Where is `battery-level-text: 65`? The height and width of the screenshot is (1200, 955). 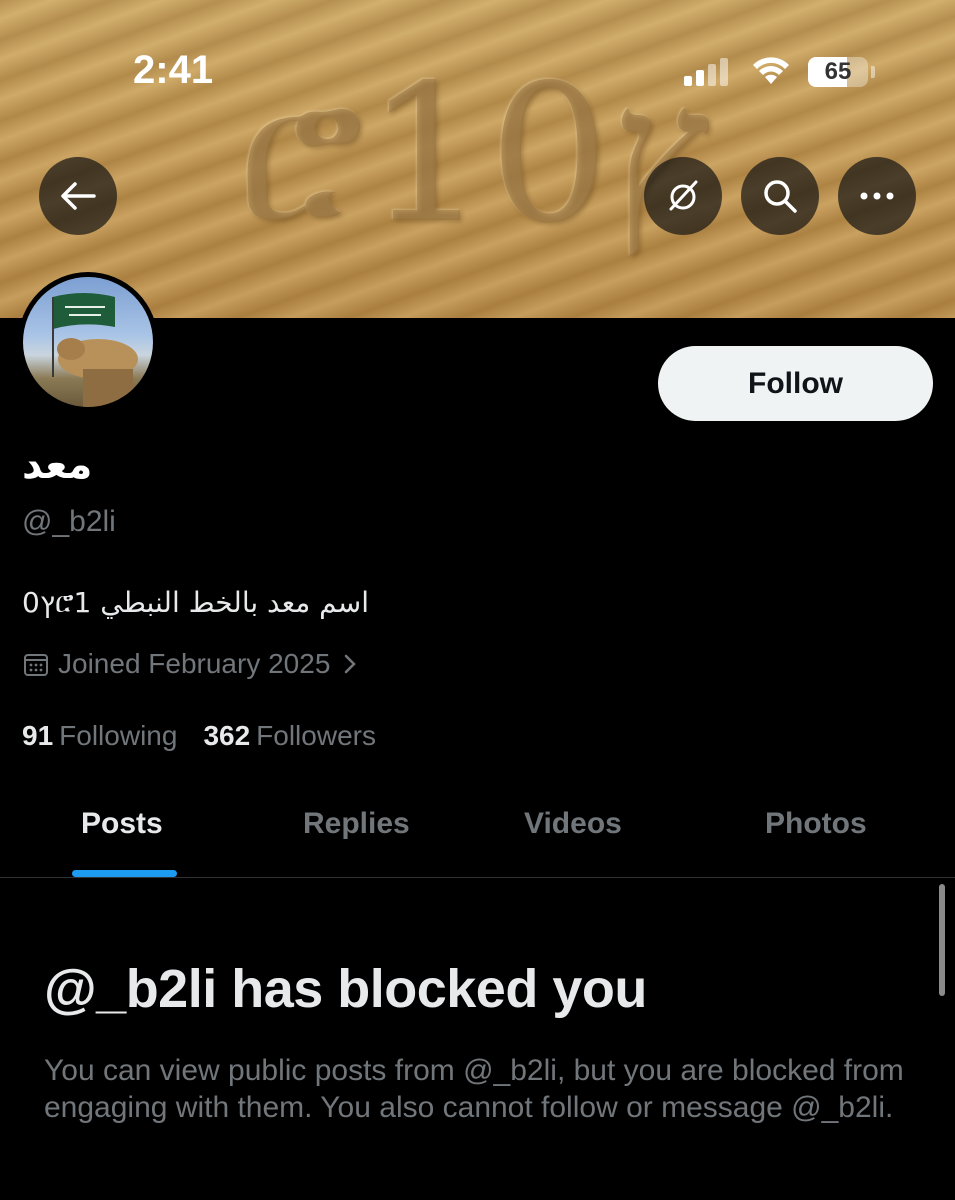
battery-level-text: 65 is located at coordinates (838, 71).